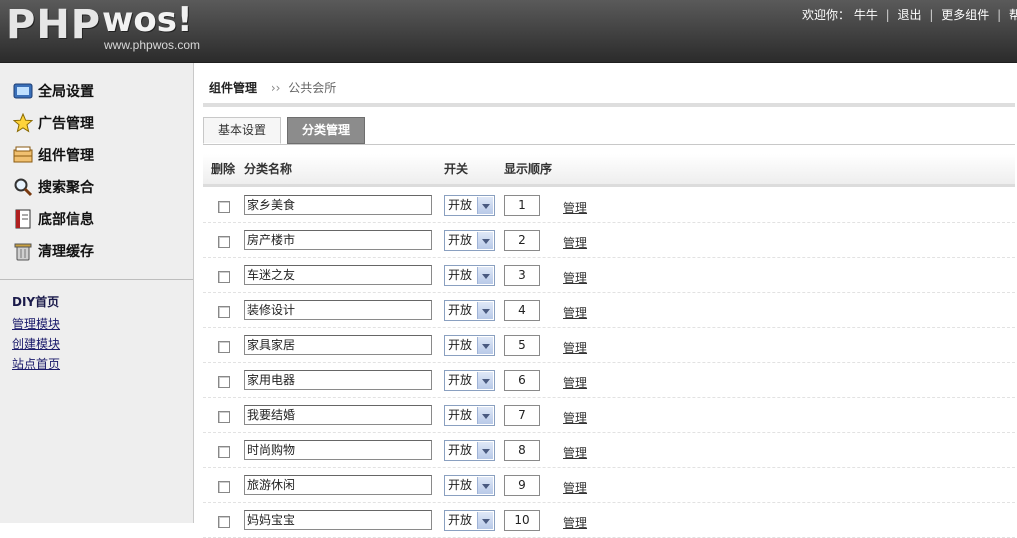  Describe the element at coordinates (152, 45) in the screenshot. I see `logo-url-text: www.phpwos.com` at that location.